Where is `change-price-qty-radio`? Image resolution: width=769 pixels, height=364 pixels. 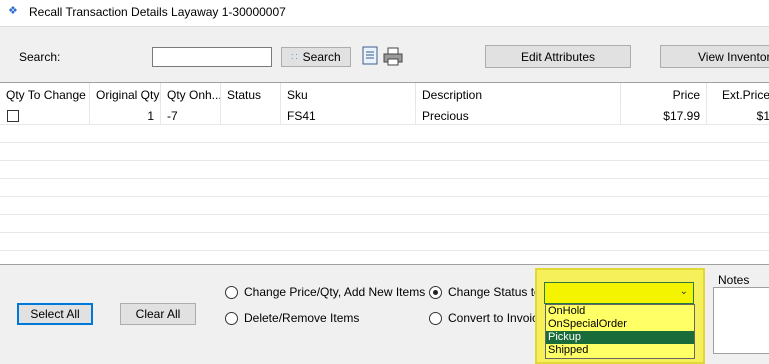 change-price-qty-radio is located at coordinates (231, 292).